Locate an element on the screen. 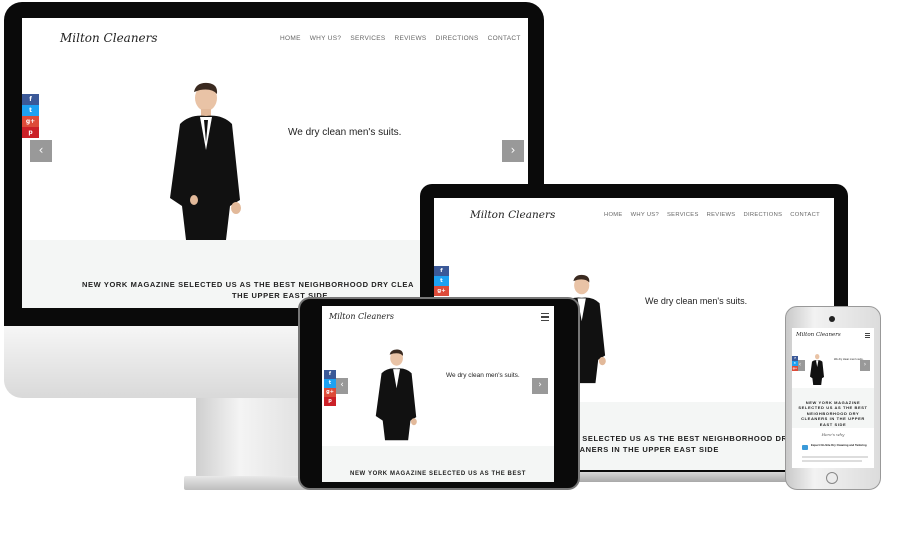  desktop-logo: Milton Cleaners is located at coordinates (109, 38).